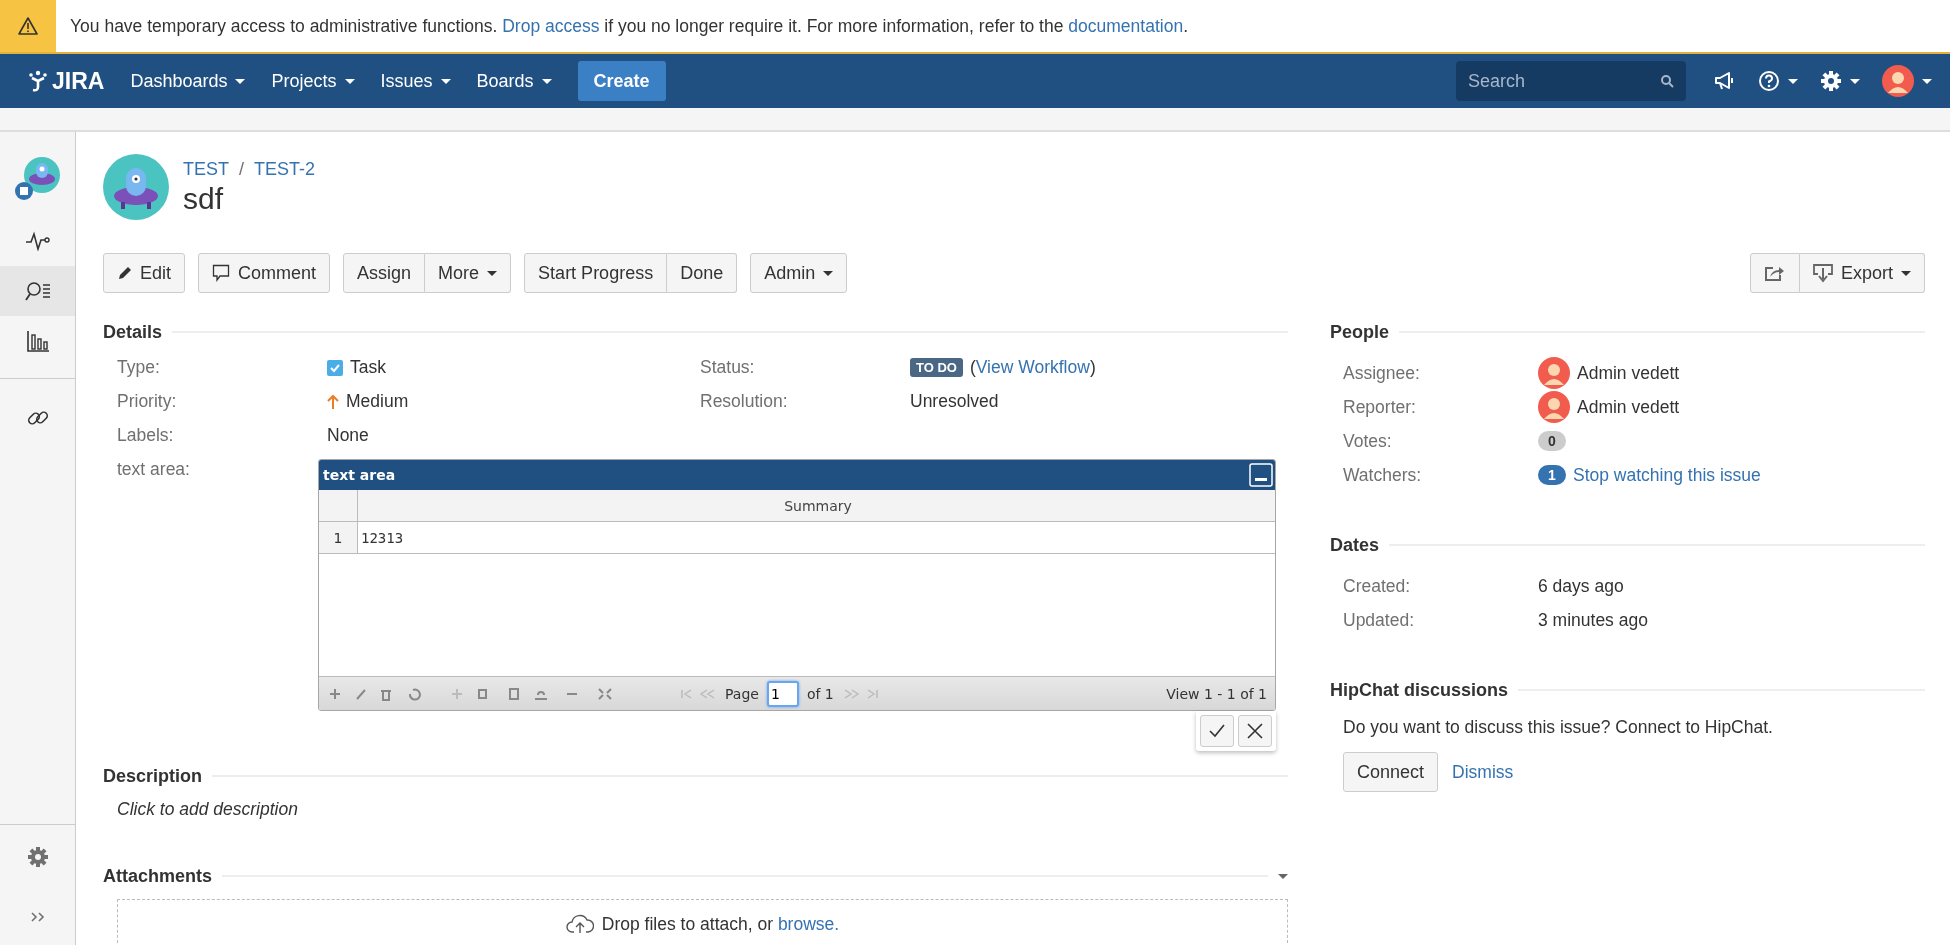 Image resolution: width=1950 pixels, height=945 pixels. Describe the element at coordinates (1380, 407) in the screenshot. I see `field-label: Reporter:` at that location.